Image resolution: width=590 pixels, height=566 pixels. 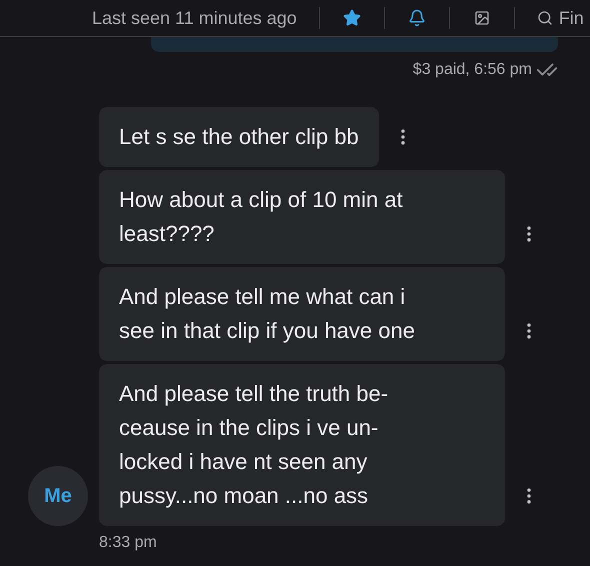 What do you see at coordinates (194, 18) in the screenshot?
I see `last-seen-status: Last seen 11 minutes ago` at bounding box center [194, 18].